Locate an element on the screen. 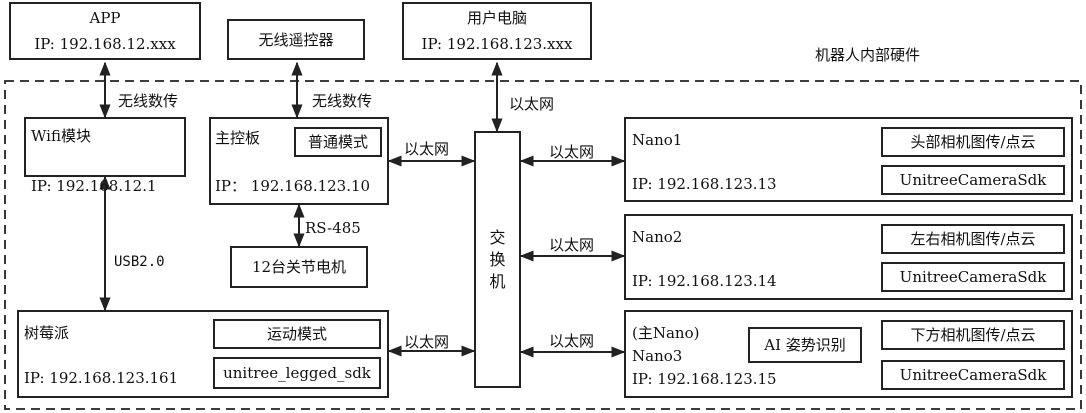 The height and width of the screenshot is (413, 1086). nano3-sdk: UnitreeCameraSdk is located at coordinates (973, 375).